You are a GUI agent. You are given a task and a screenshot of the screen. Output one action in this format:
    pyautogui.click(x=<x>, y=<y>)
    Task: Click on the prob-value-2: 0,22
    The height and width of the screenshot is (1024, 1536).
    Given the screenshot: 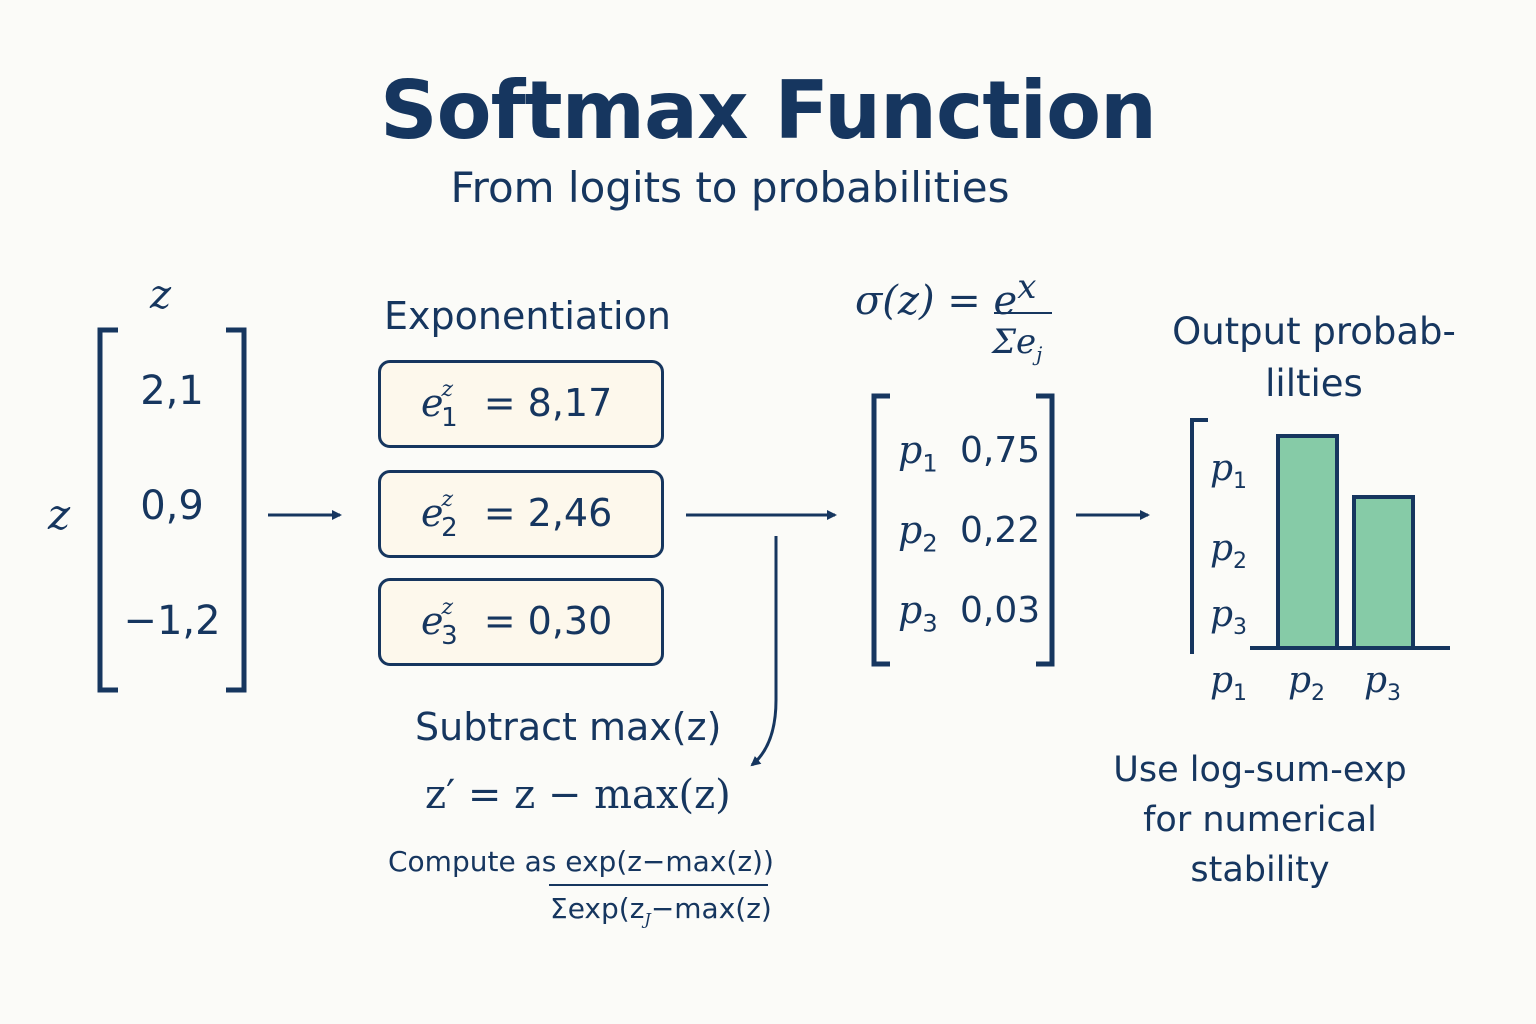 What is the action you would take?
    pyautogui.click(x=1000, y=530)
    